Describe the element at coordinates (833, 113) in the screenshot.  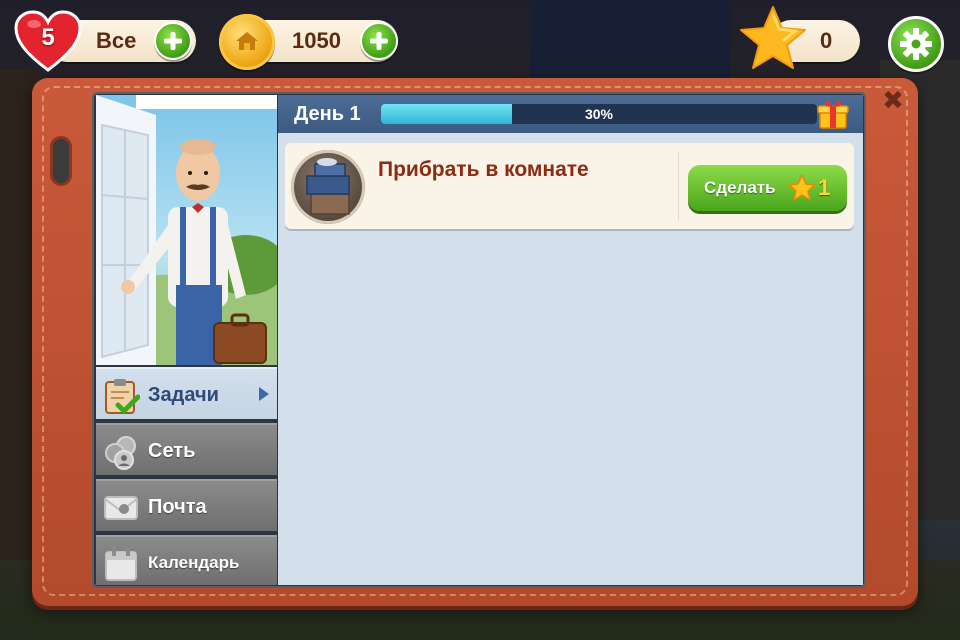
I see `gift-icon` at that location.